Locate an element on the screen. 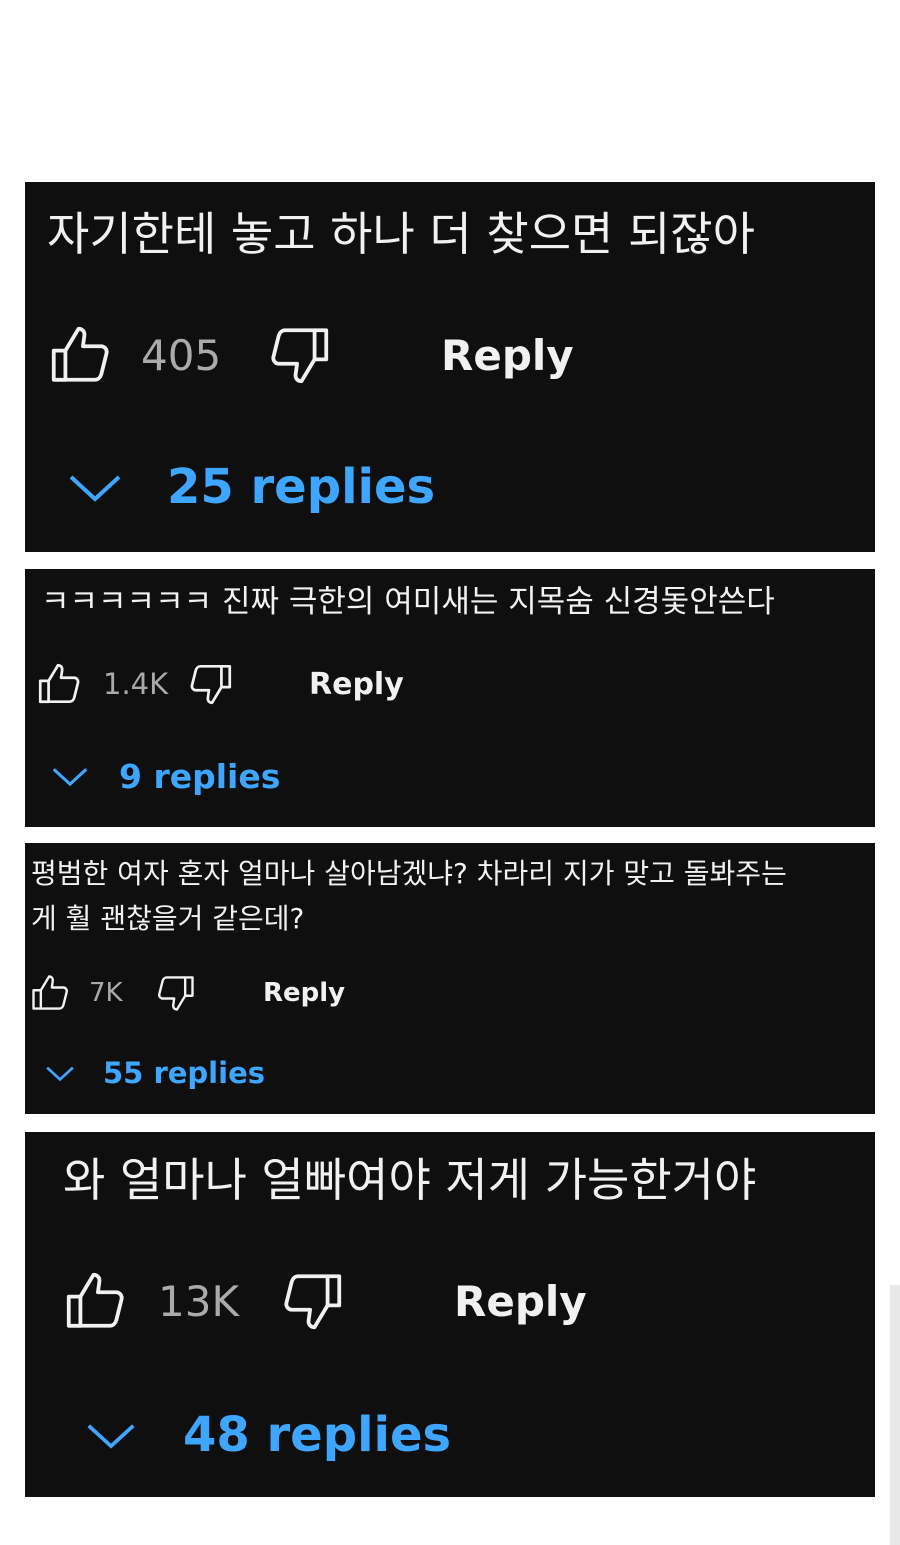  comment-actions: 7K Reply is located at coordinates (186, 993).